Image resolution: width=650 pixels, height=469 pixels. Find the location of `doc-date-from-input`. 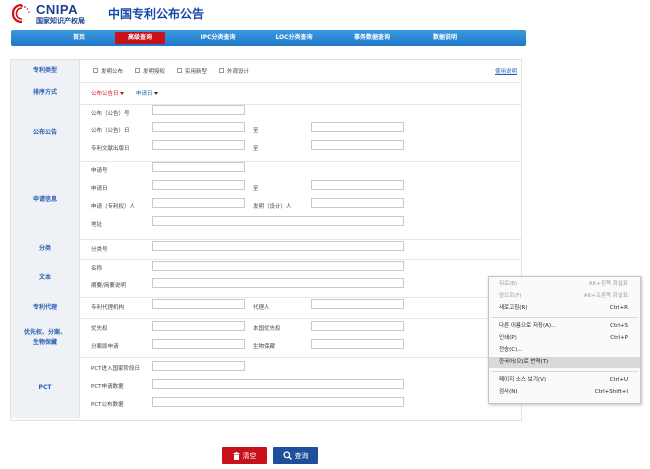

doc-date-from-input is located at coordinates (198, 145).